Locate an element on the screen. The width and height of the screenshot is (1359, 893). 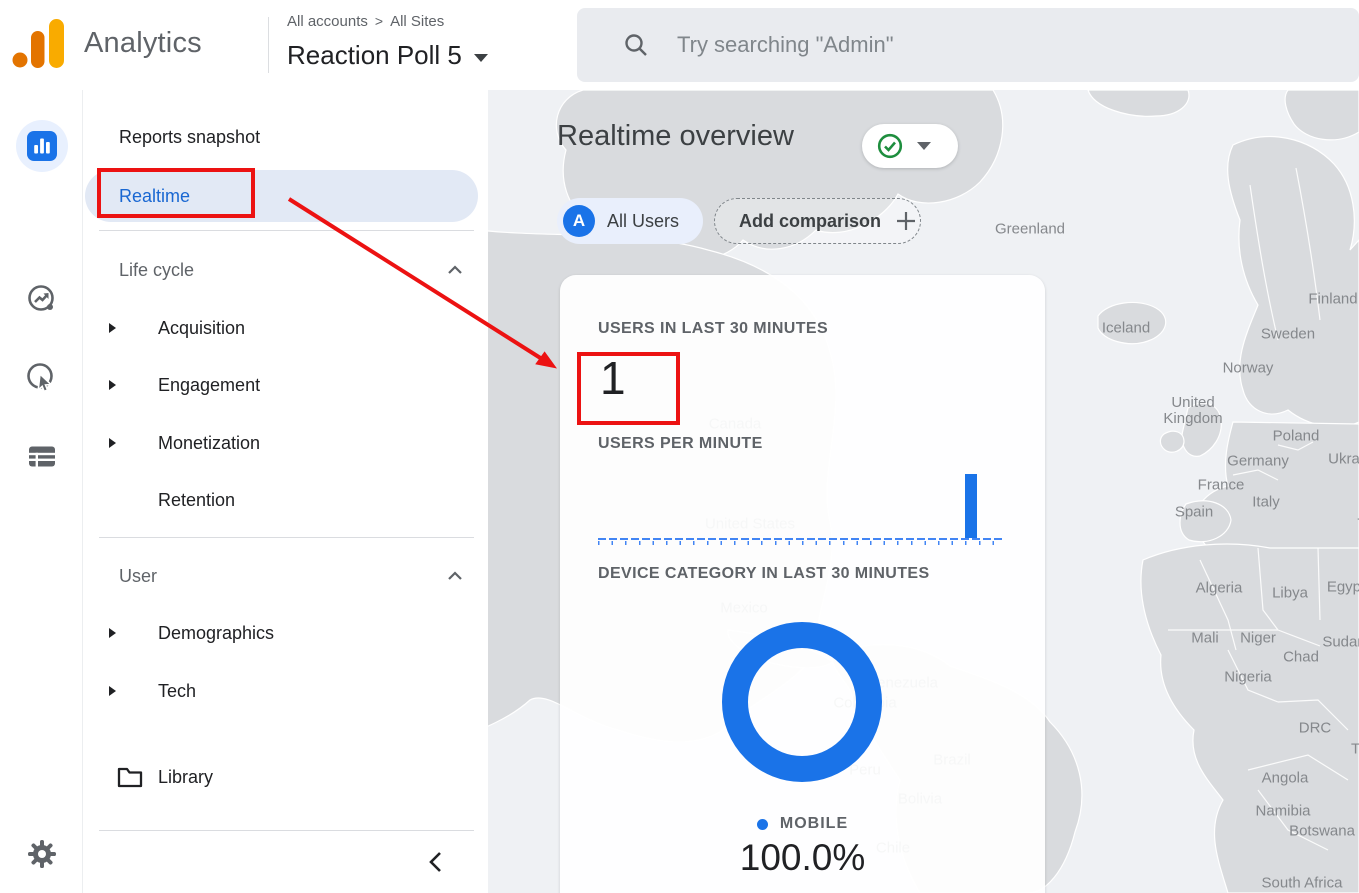
map-country-label: Iceland is located at coordinates (1126, 328).